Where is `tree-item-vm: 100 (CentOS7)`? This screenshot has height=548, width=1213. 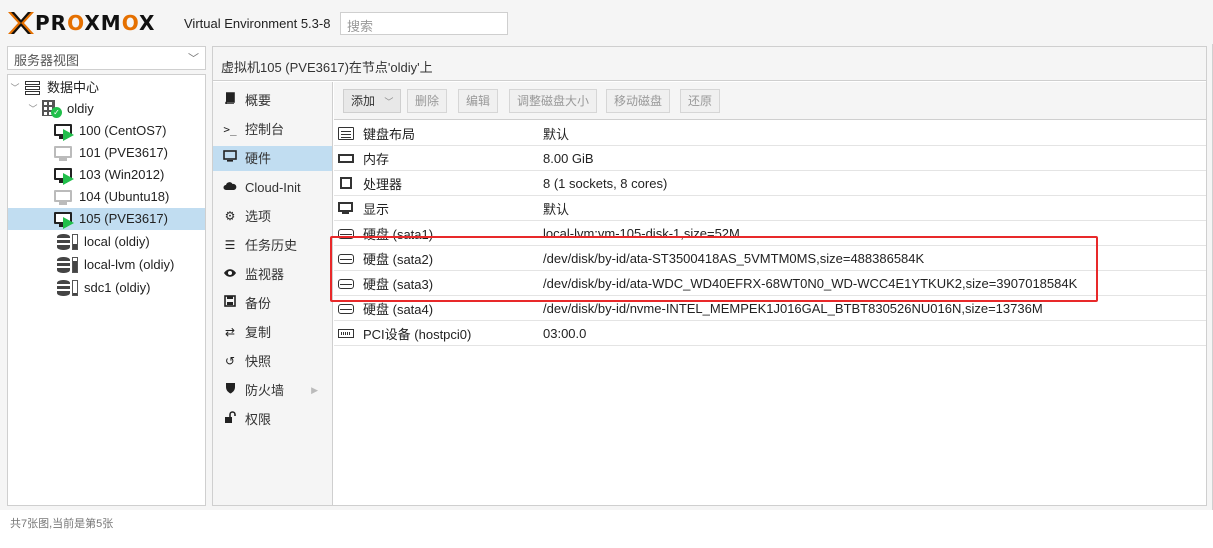
tree-item-vm: 100 (CentOS7) is located at coordinates (129, 131).